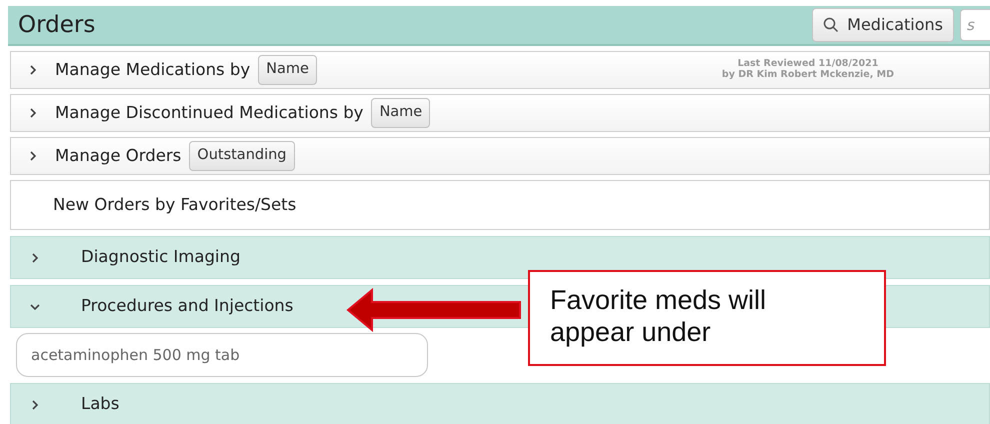  What do you see at coordinates (883, 25) in the screenshot?
I see `medications-search-button: Medications` at bounding box center [883, 25].